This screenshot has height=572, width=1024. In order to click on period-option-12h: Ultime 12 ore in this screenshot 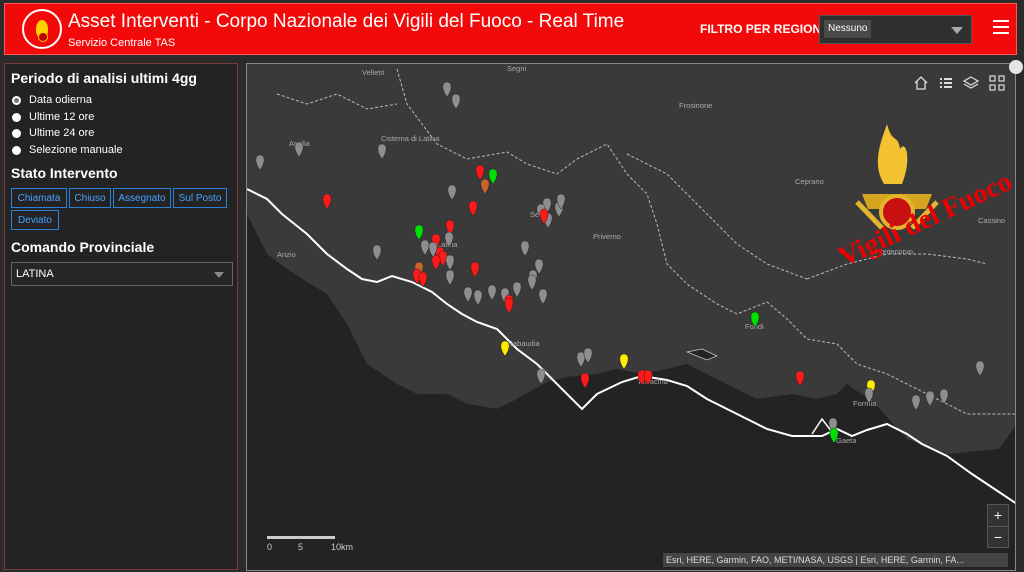, I will do `click(53, 117)`.